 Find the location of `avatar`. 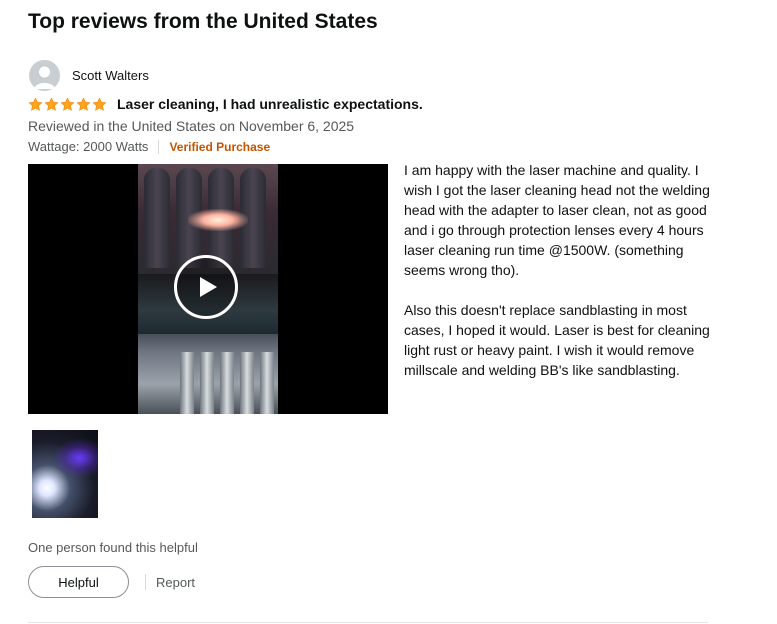

avatar is located at coordinates (44, 75).